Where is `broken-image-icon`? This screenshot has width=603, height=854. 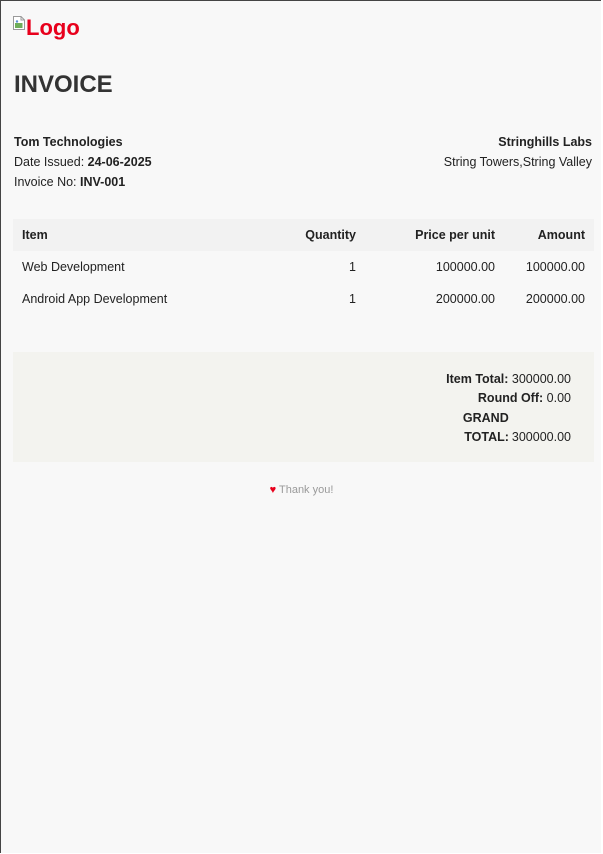 broken-image-icon is located at coordinates (19, 23).